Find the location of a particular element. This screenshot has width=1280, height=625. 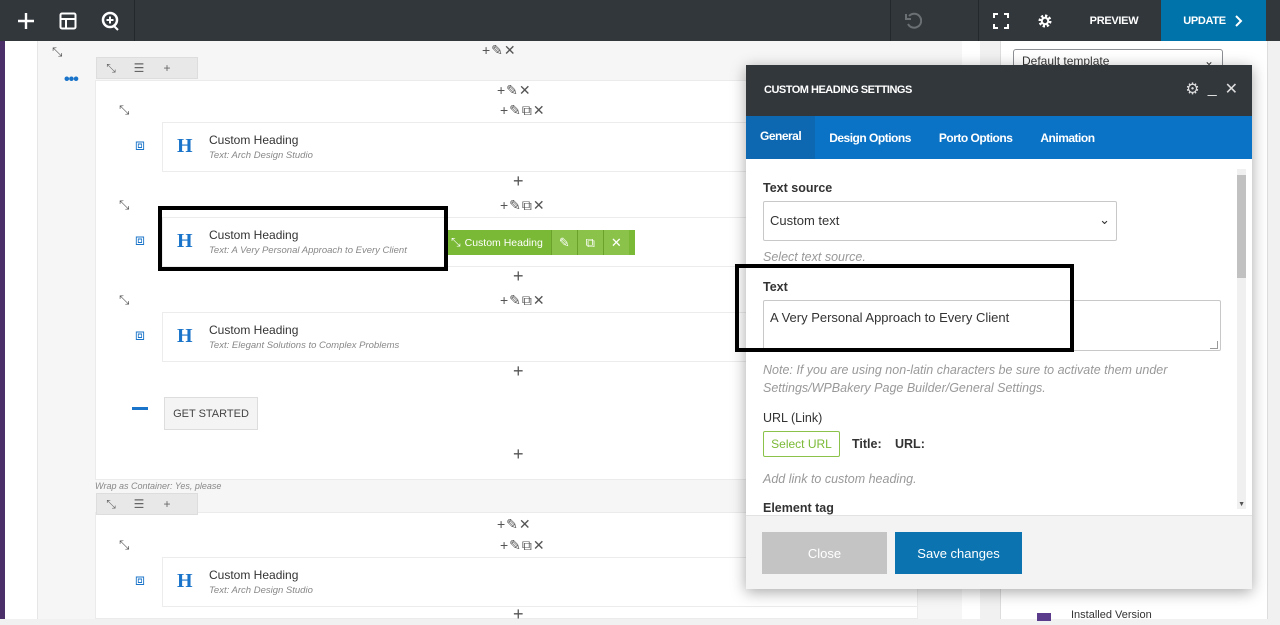

preview-label: PREVIEW is located at coordinates (1114, 20).